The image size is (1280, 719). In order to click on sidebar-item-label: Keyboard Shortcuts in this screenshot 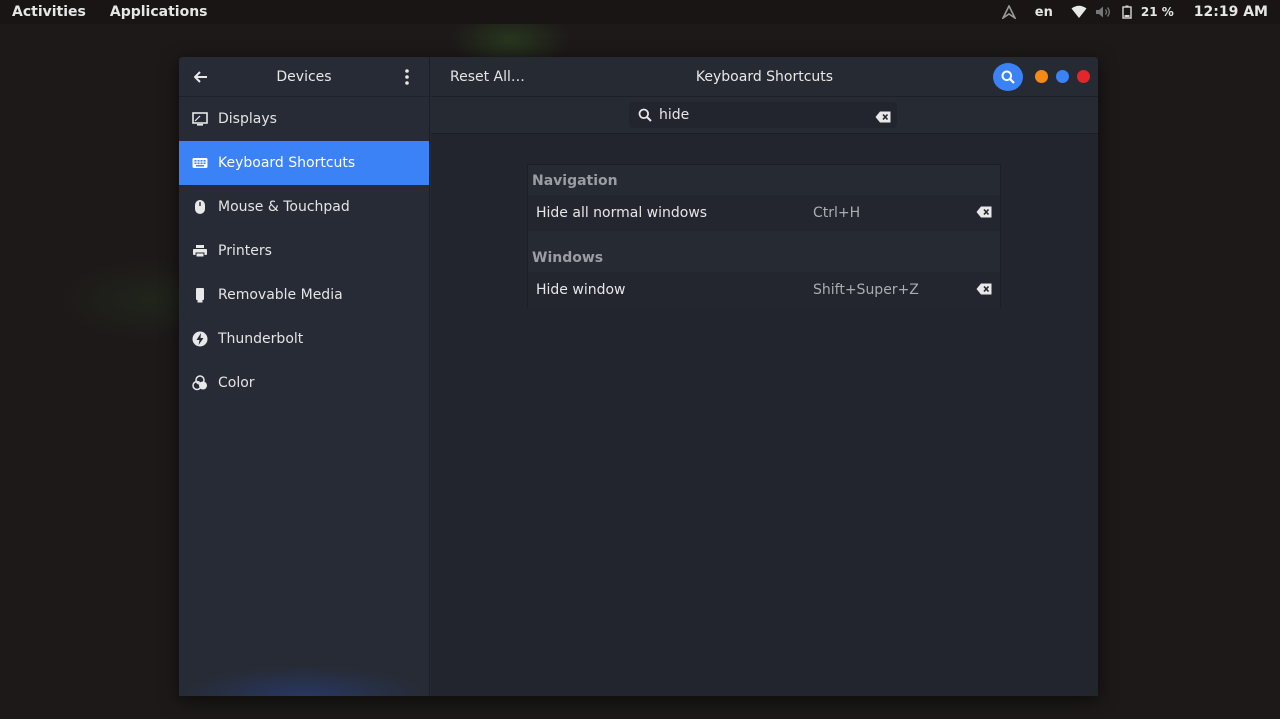, I will do `click(287, 163)`.